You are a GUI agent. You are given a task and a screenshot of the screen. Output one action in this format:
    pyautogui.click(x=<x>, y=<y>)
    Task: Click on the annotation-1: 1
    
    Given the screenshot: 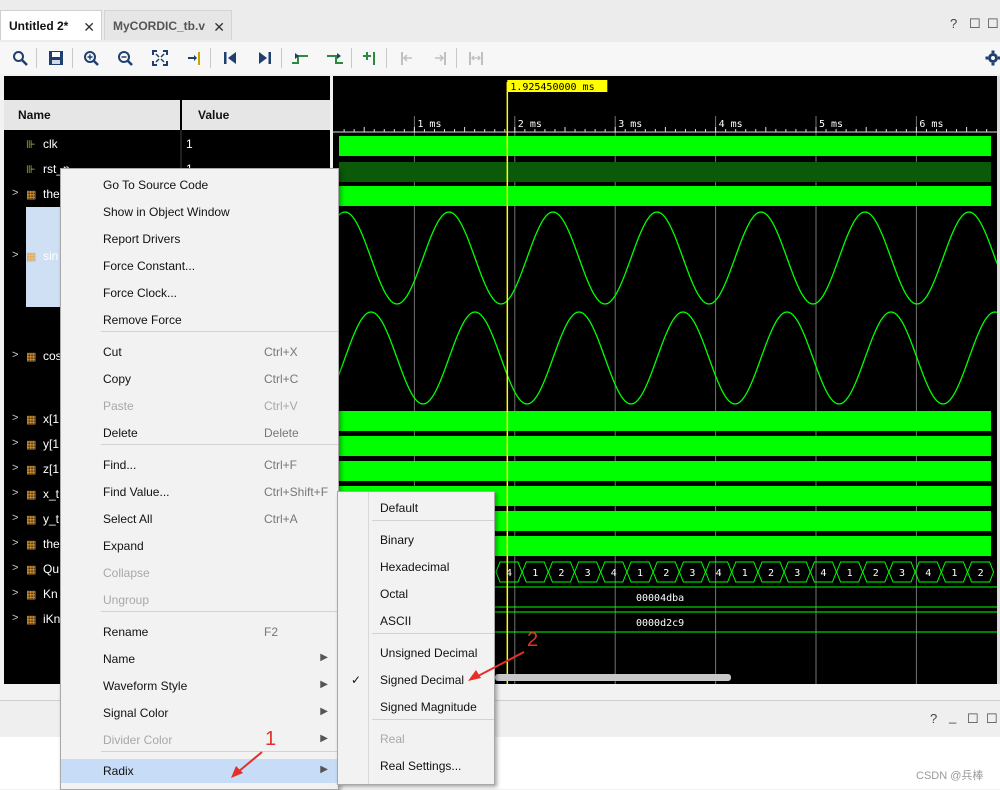 What is the action you would take?
    pyautogui.click(x=271, y=739)
    